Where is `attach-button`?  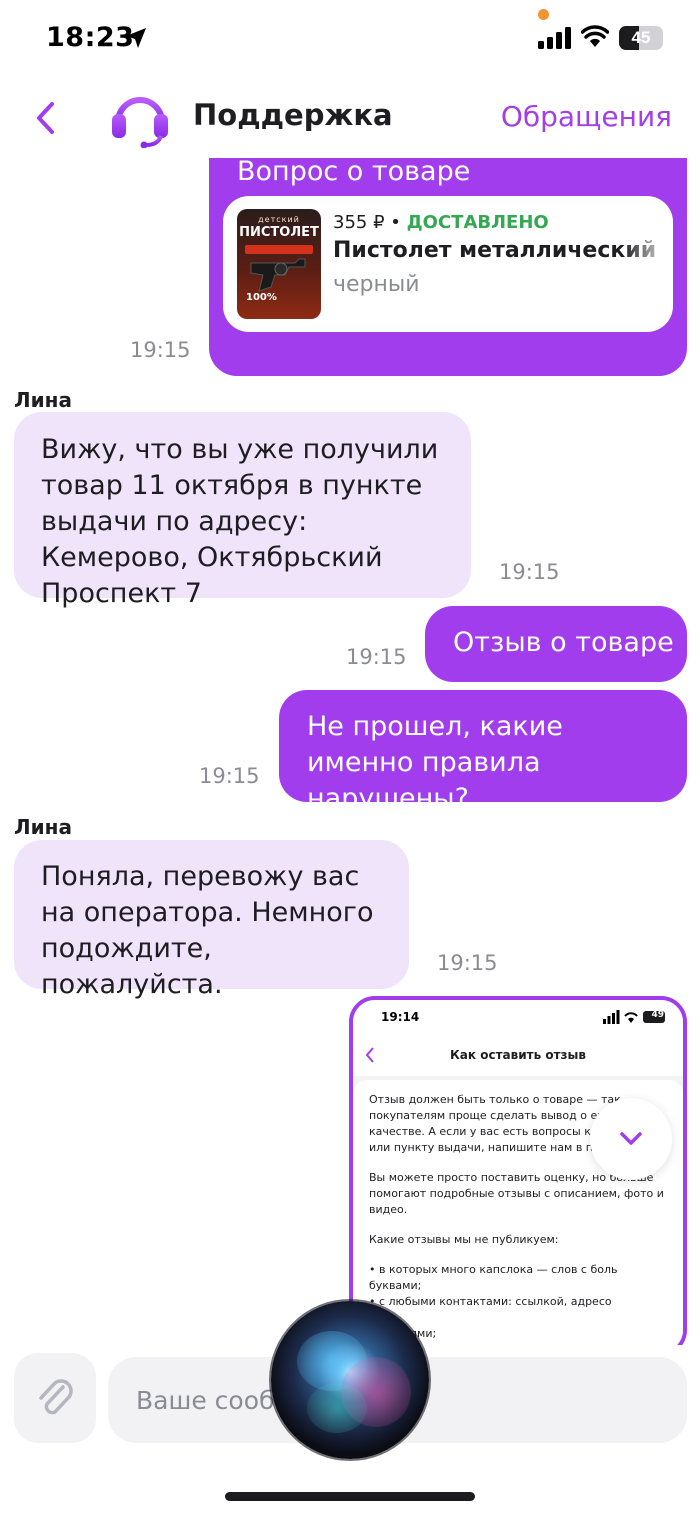 attach-button is located at coordinates (55, 1398).